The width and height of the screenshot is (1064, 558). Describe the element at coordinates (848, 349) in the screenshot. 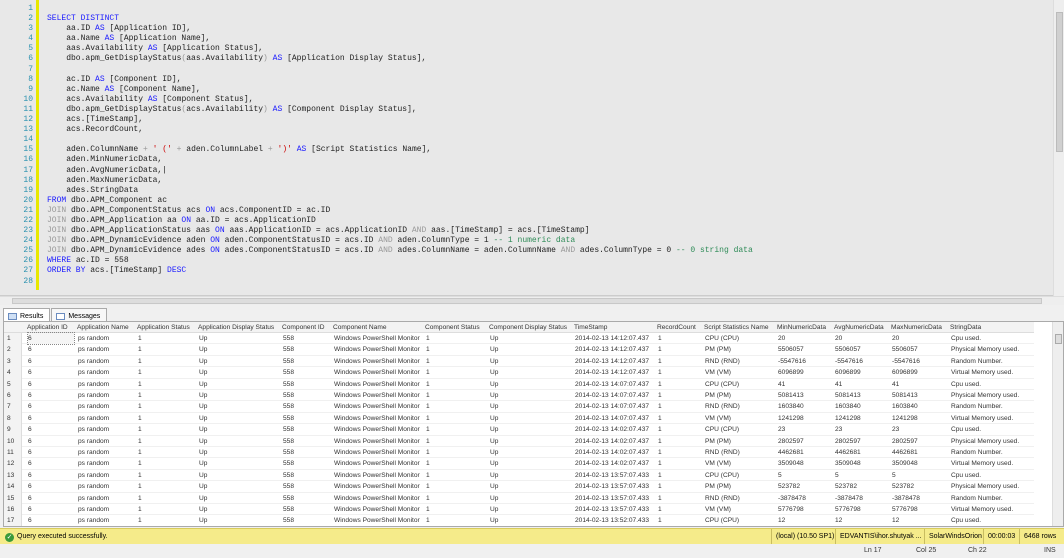

I see `grid-cell: 5506057` at that location.